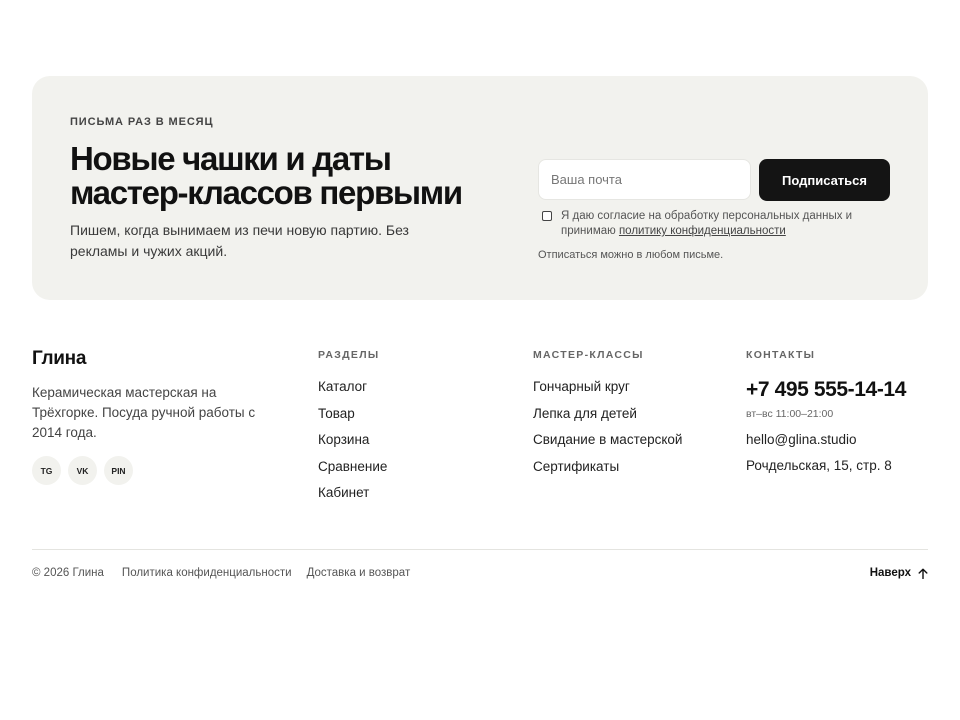  What do you see at coordinates (118, 470) in the screenshot?
I see `social-link-pinterest: PIN` at bounding box center [118, 470].